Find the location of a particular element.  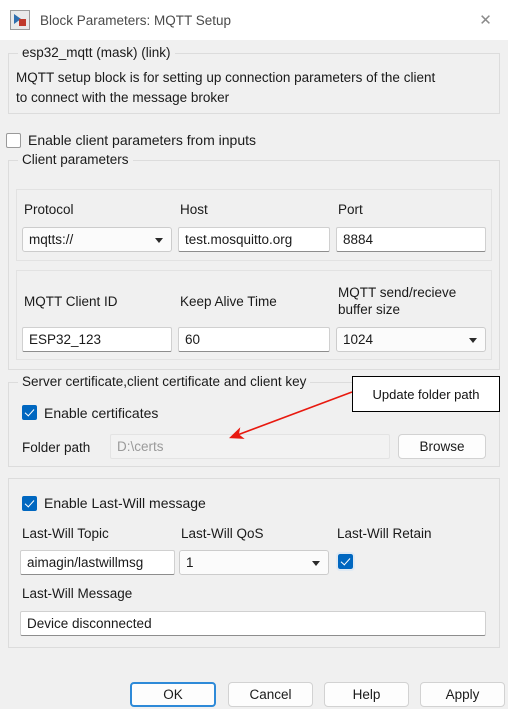

enable-certificates-label: Enable certificates is located at coordinates (101, 413).